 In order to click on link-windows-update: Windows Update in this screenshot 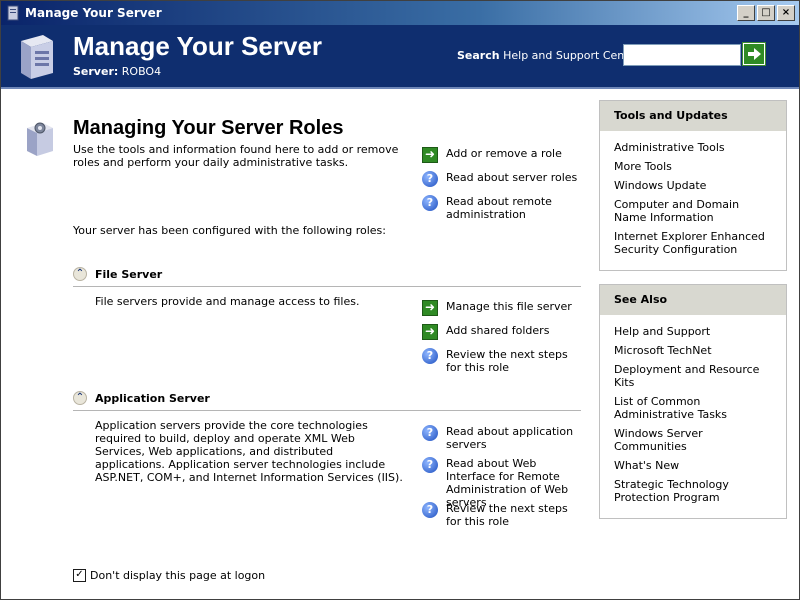, I will do `click(693, 185)`.